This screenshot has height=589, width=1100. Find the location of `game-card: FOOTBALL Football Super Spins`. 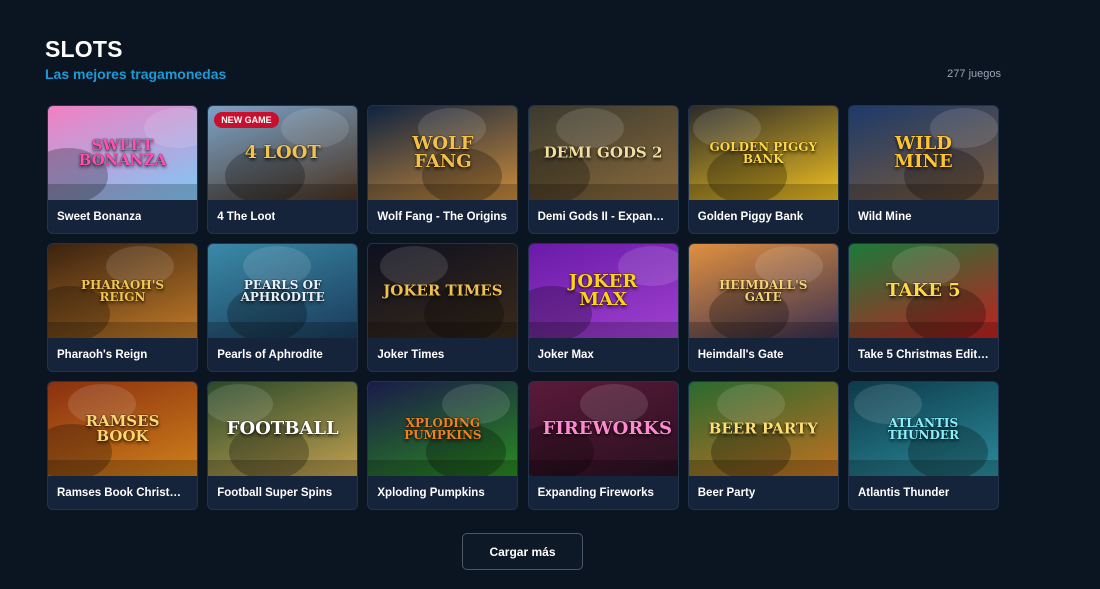

game-card: FOOTBALL Football Super Spins is located at coordinates (283, 445).